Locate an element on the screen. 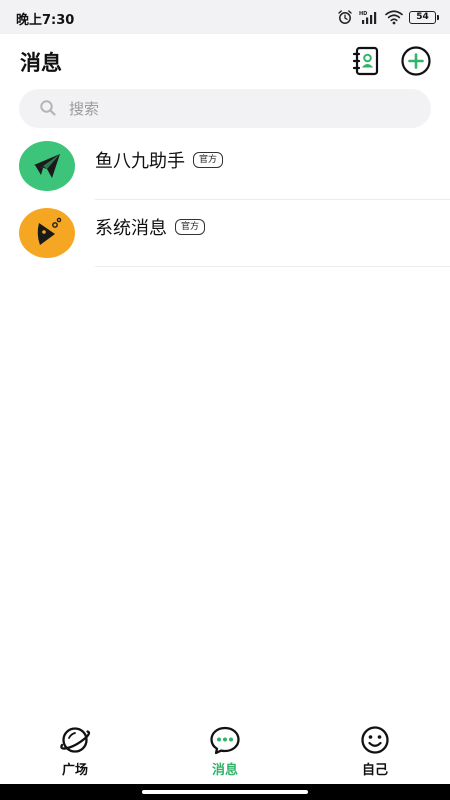 The height and width of the screenshot is (800, 450). bottom-nav: 广场 消息 自己 is located at coordinates (225, 751).